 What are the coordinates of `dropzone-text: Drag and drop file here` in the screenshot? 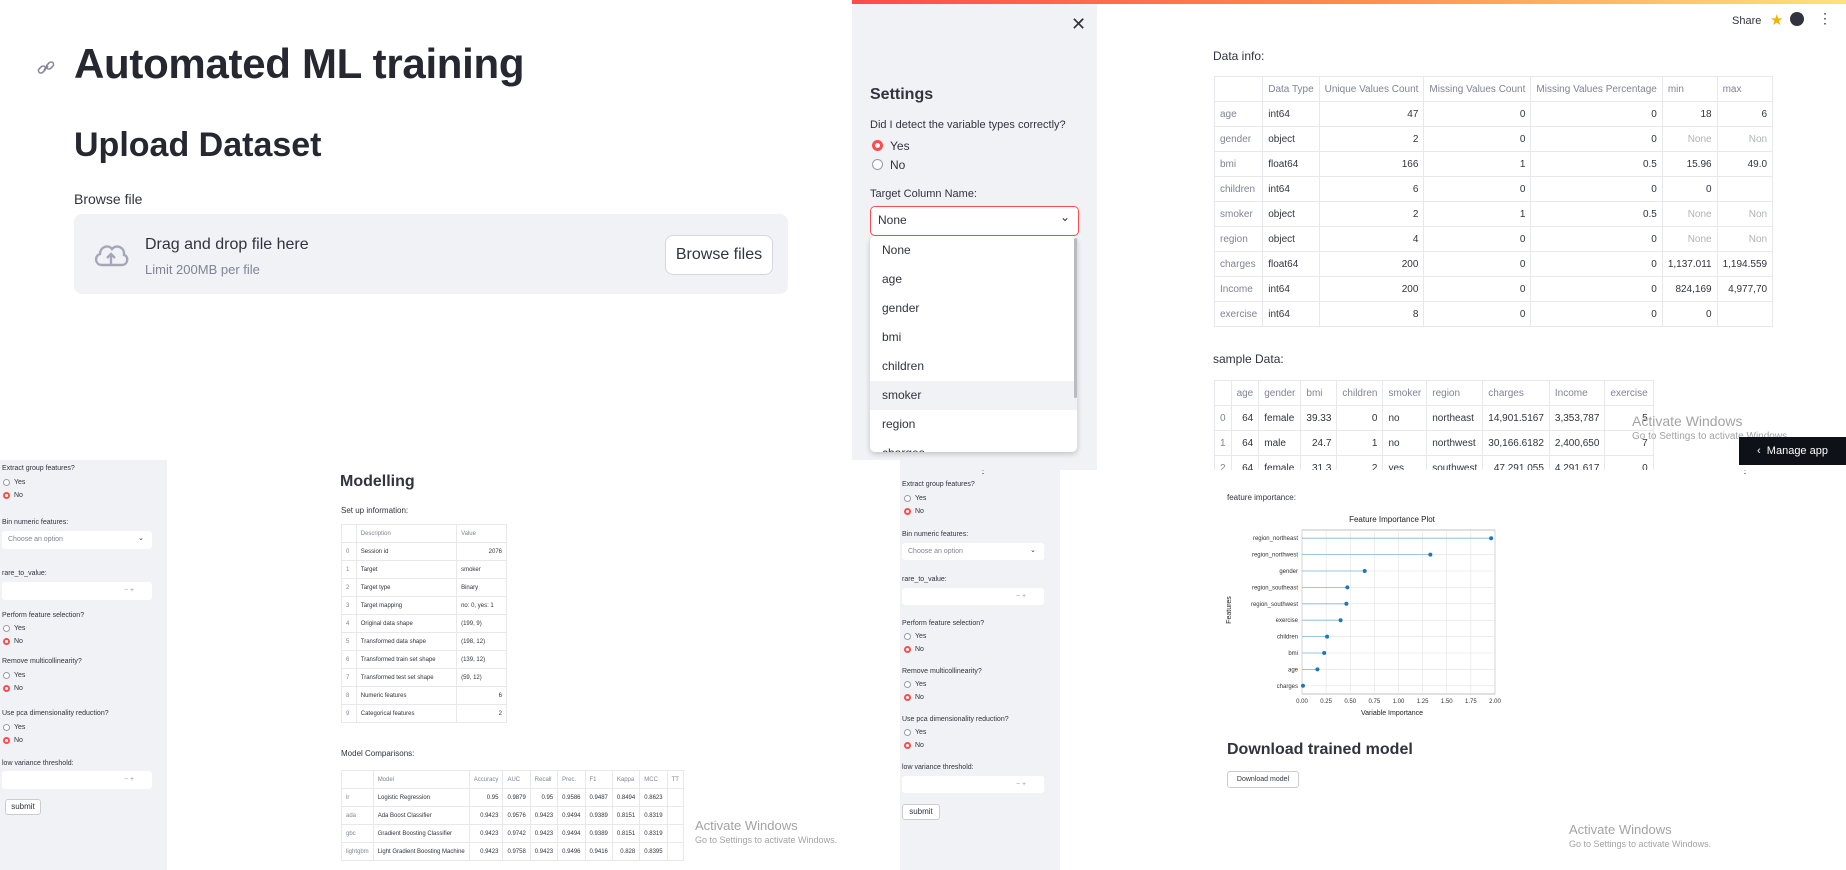 It's located at (227, 244).